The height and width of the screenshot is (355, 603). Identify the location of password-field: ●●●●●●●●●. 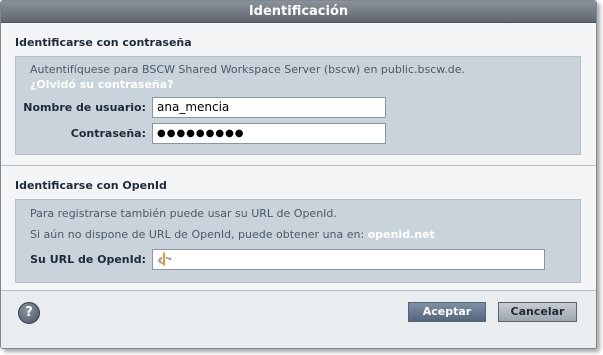
(269, 133).